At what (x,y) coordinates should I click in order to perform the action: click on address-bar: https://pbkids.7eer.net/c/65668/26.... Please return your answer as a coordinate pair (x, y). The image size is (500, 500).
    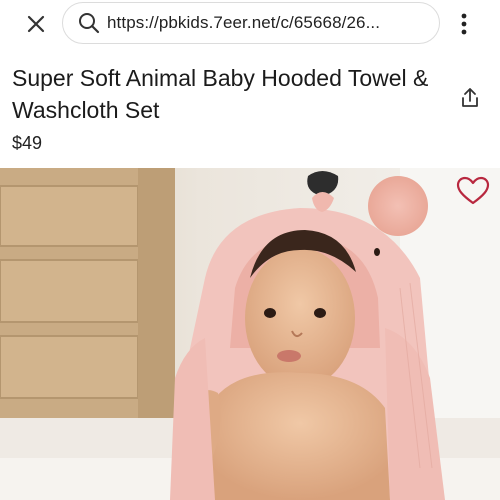
    Looking at the image, I should click on (251, 23).